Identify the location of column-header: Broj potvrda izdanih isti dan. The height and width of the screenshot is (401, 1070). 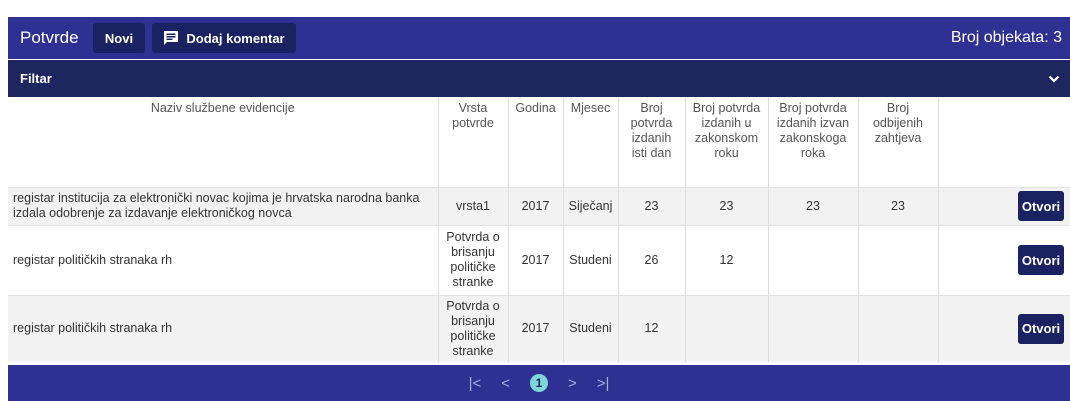
(651, 142).